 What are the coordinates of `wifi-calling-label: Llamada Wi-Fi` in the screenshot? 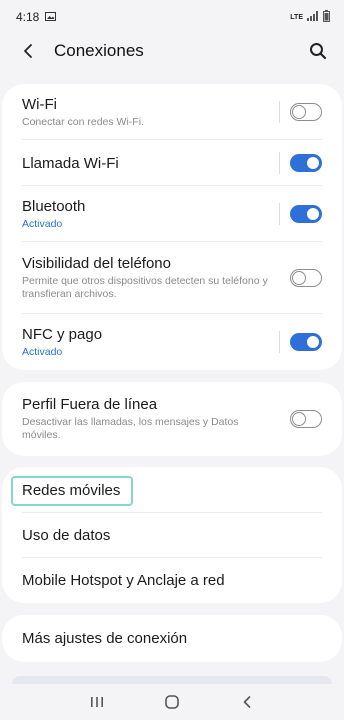 It's located at (70, 163).